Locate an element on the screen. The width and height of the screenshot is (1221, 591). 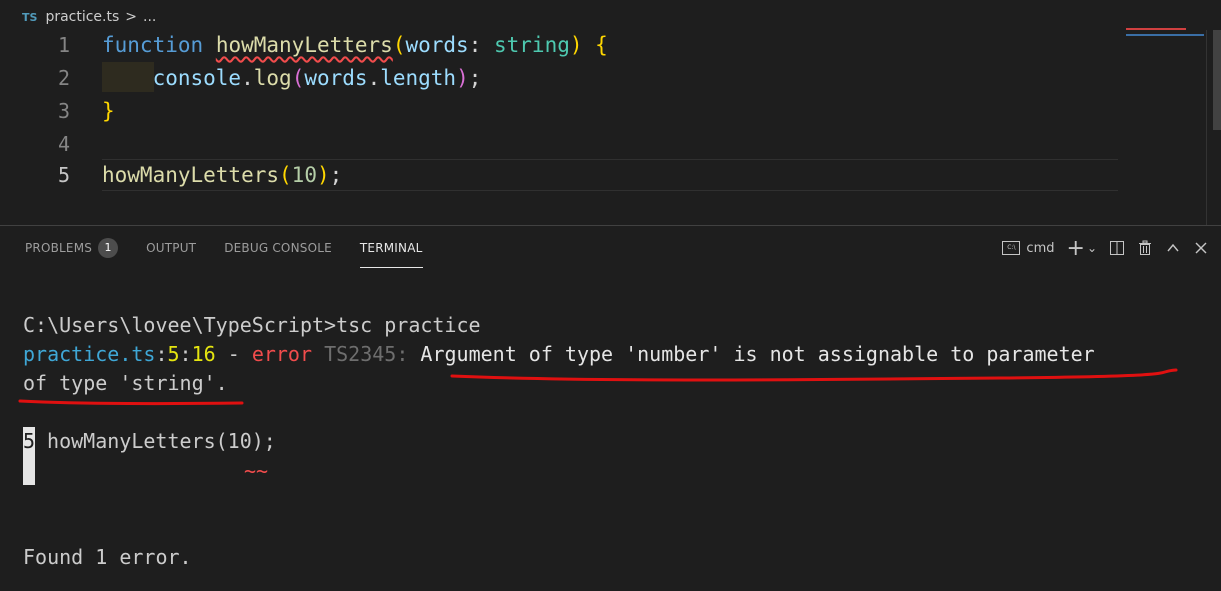
tab-output: OUTPUT is located at coordinates (171, 248).